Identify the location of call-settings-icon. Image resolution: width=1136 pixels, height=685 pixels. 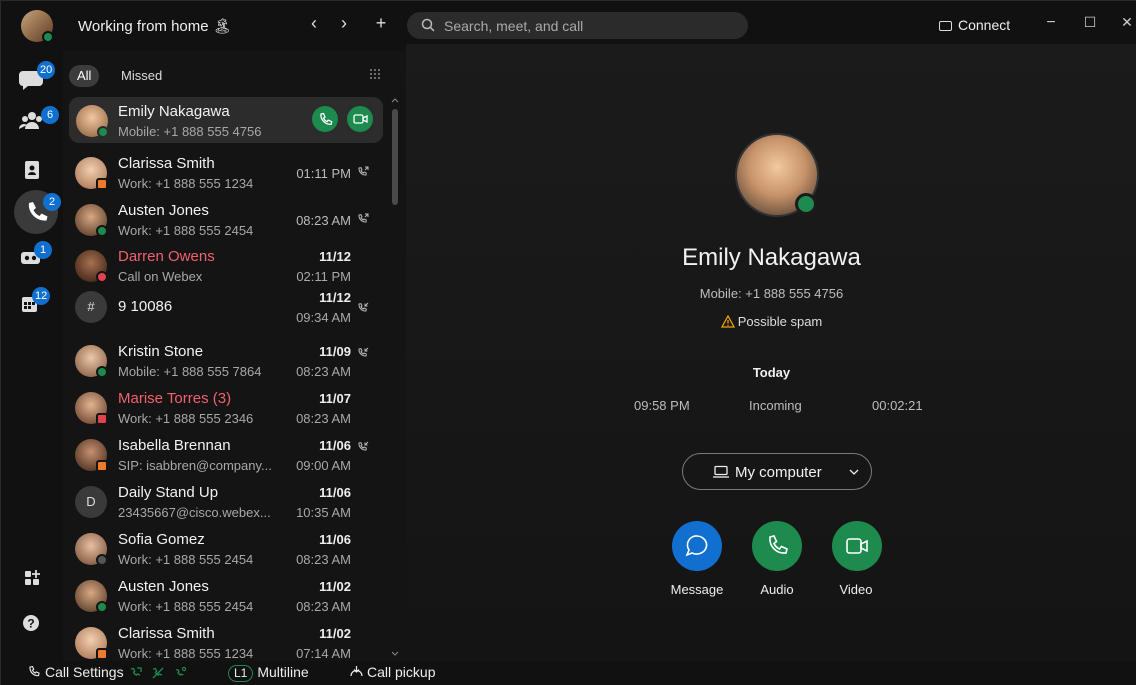
(34, 671).